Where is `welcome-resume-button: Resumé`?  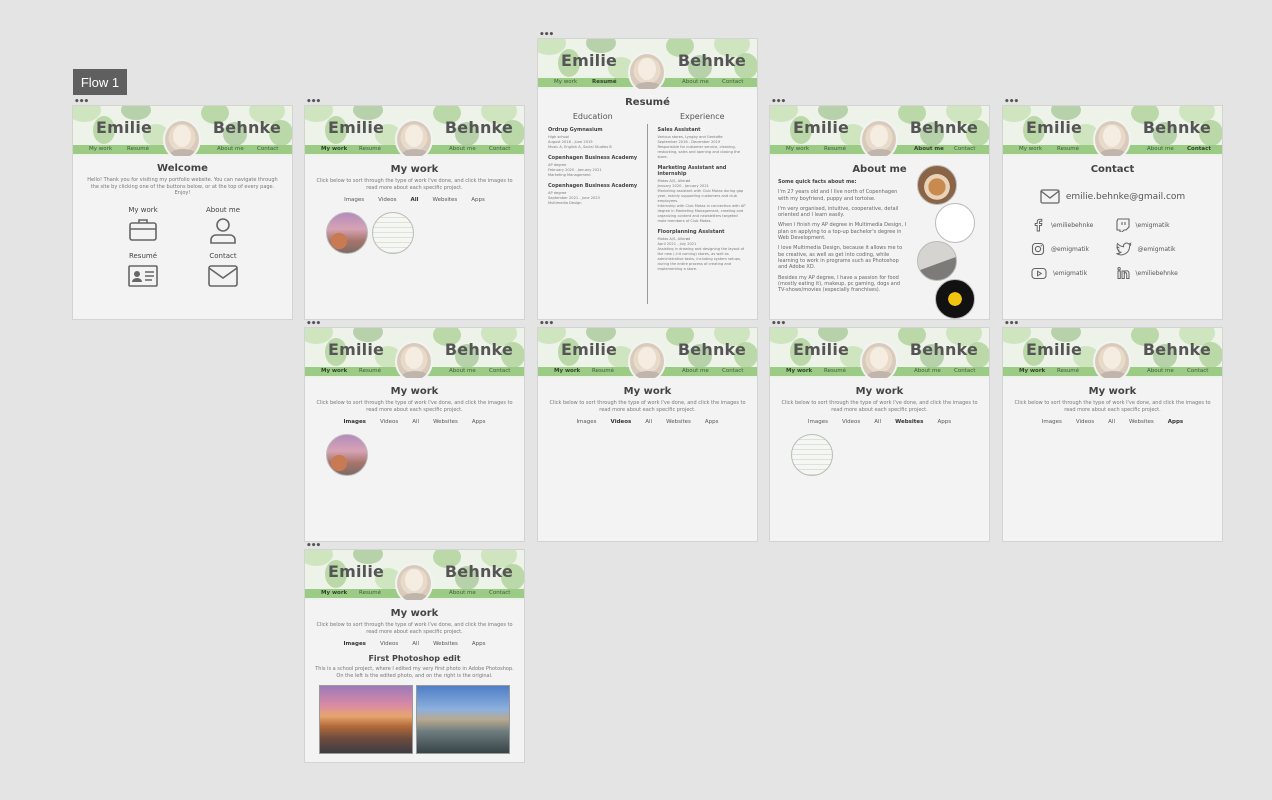 welcome-resume-button: Resumé is located at coordinates (143, 270).